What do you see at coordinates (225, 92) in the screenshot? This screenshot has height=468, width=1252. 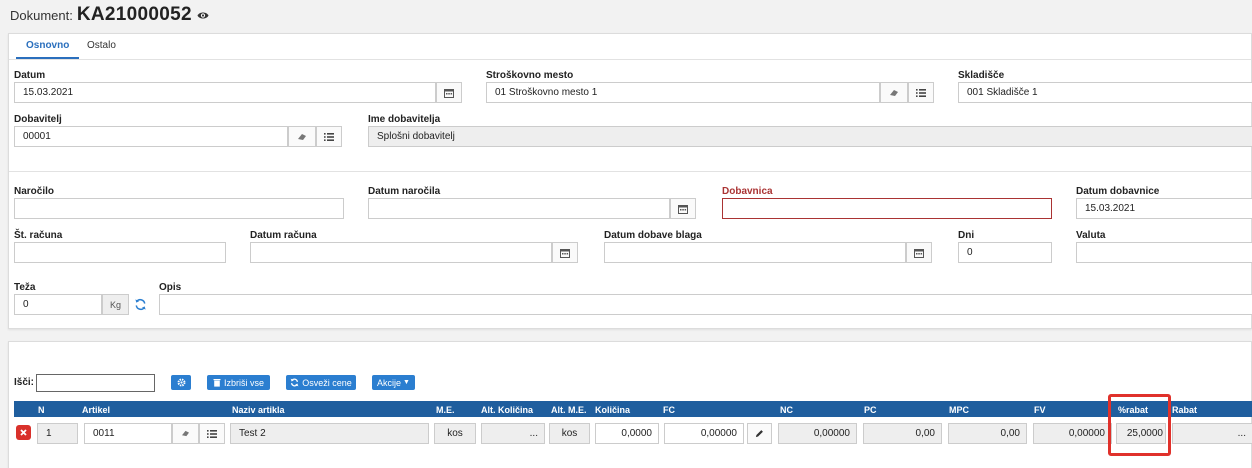 I see `datum-field: 15.03.2021` at bounding box center [225, 92].